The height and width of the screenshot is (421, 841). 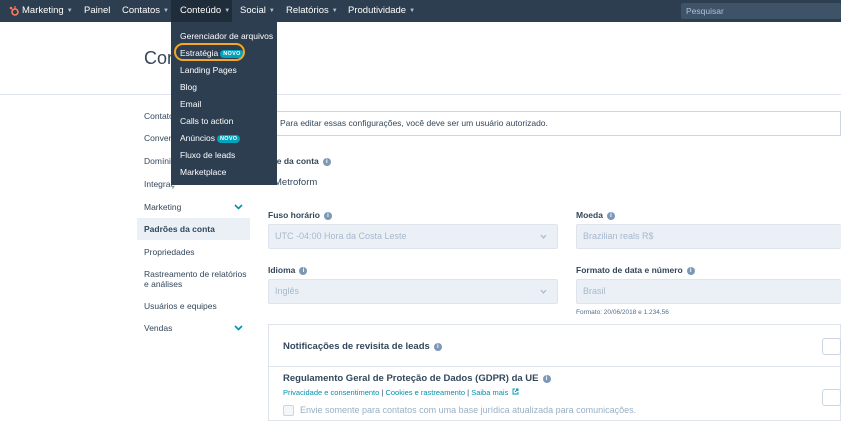 I want to click on nav-produtividade: Produtividade ▼, so click(x=381, y=11).